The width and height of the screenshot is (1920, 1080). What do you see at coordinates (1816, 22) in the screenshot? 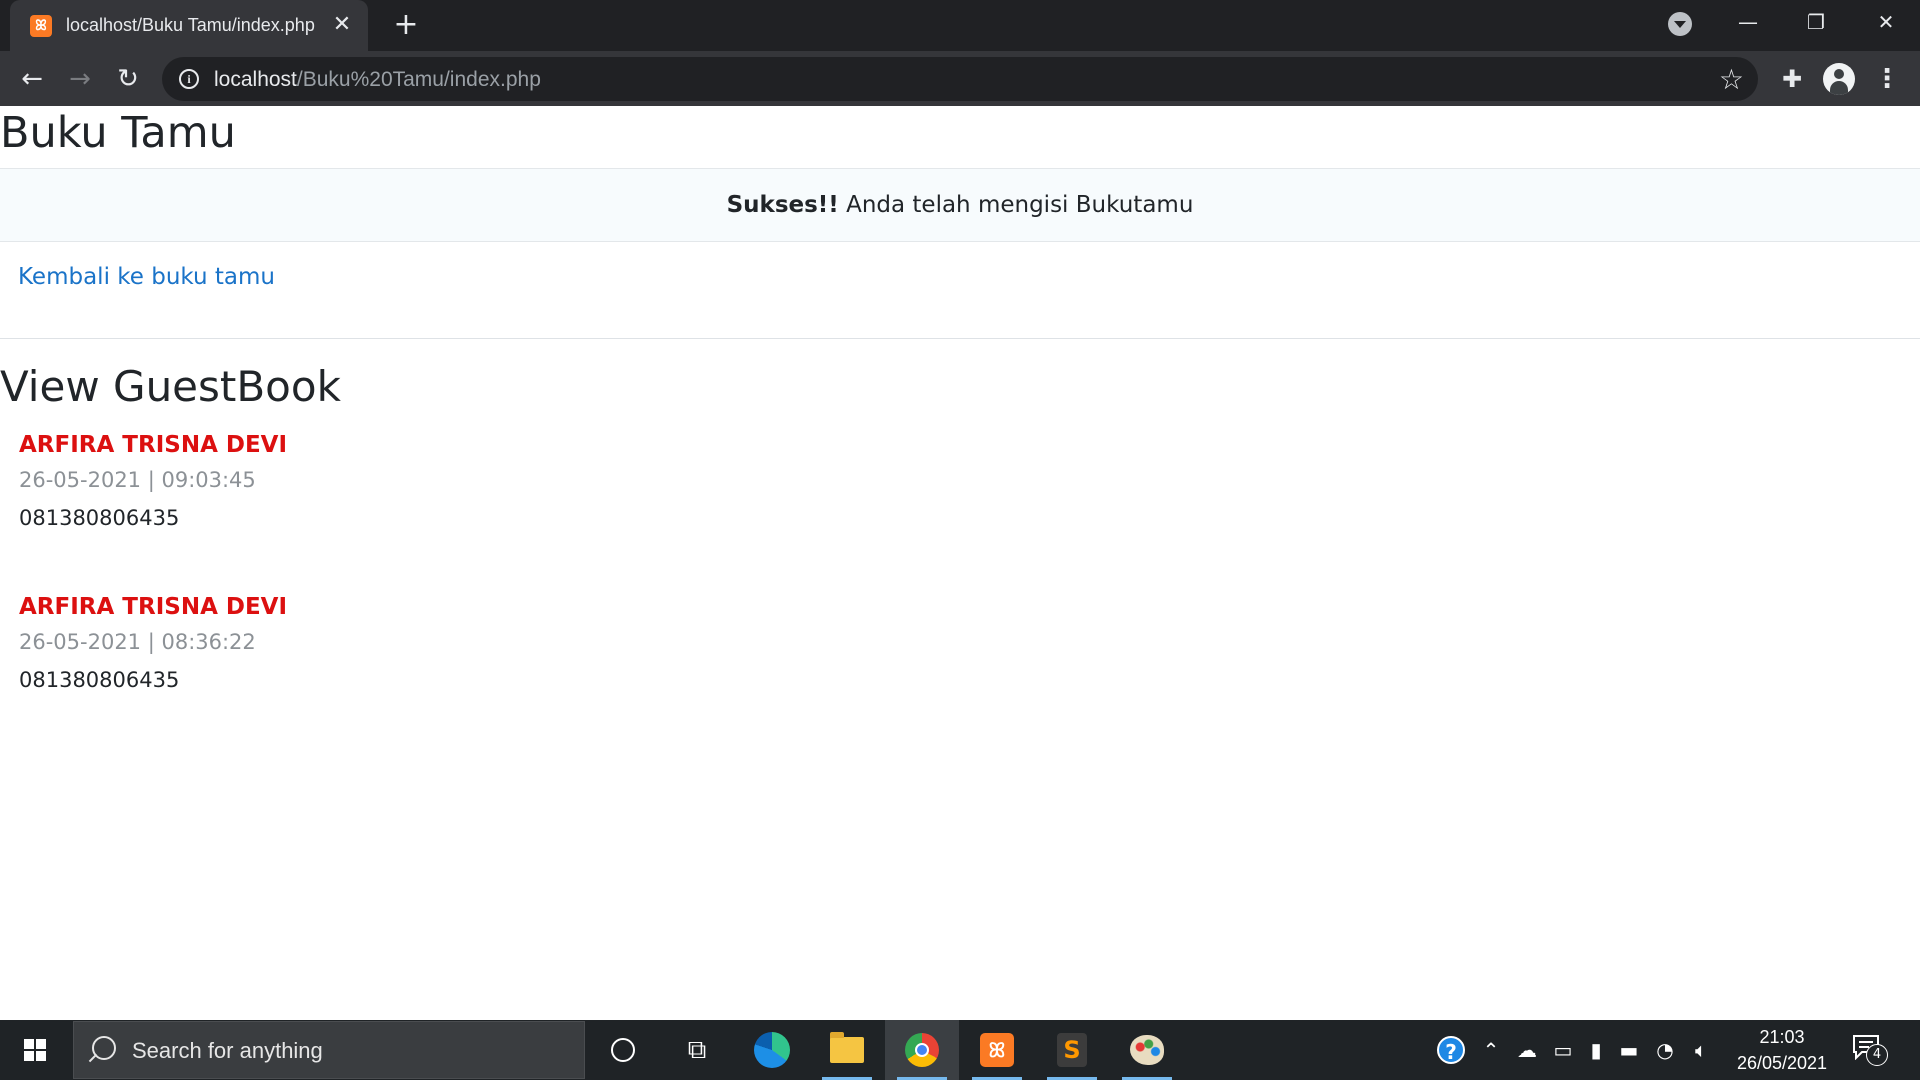
I see `restore-button: ❐` at bounding box center [1816, 22].